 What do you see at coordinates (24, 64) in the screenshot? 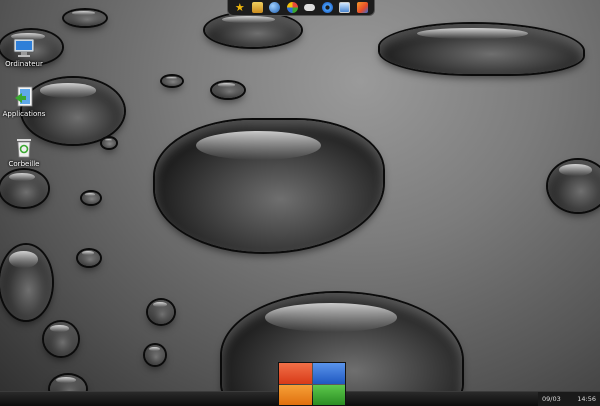
I see `desktop-icon-label: Ordinateur` at bounding box center [24, 64].